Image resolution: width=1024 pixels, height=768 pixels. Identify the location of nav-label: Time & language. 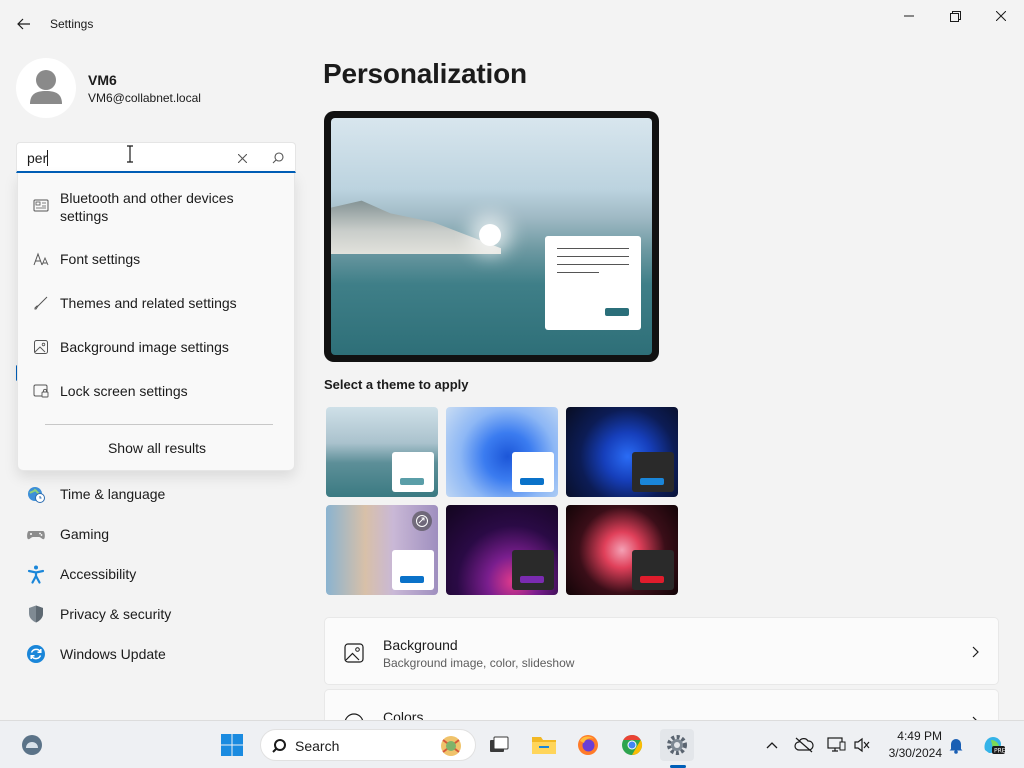
(113, 494).